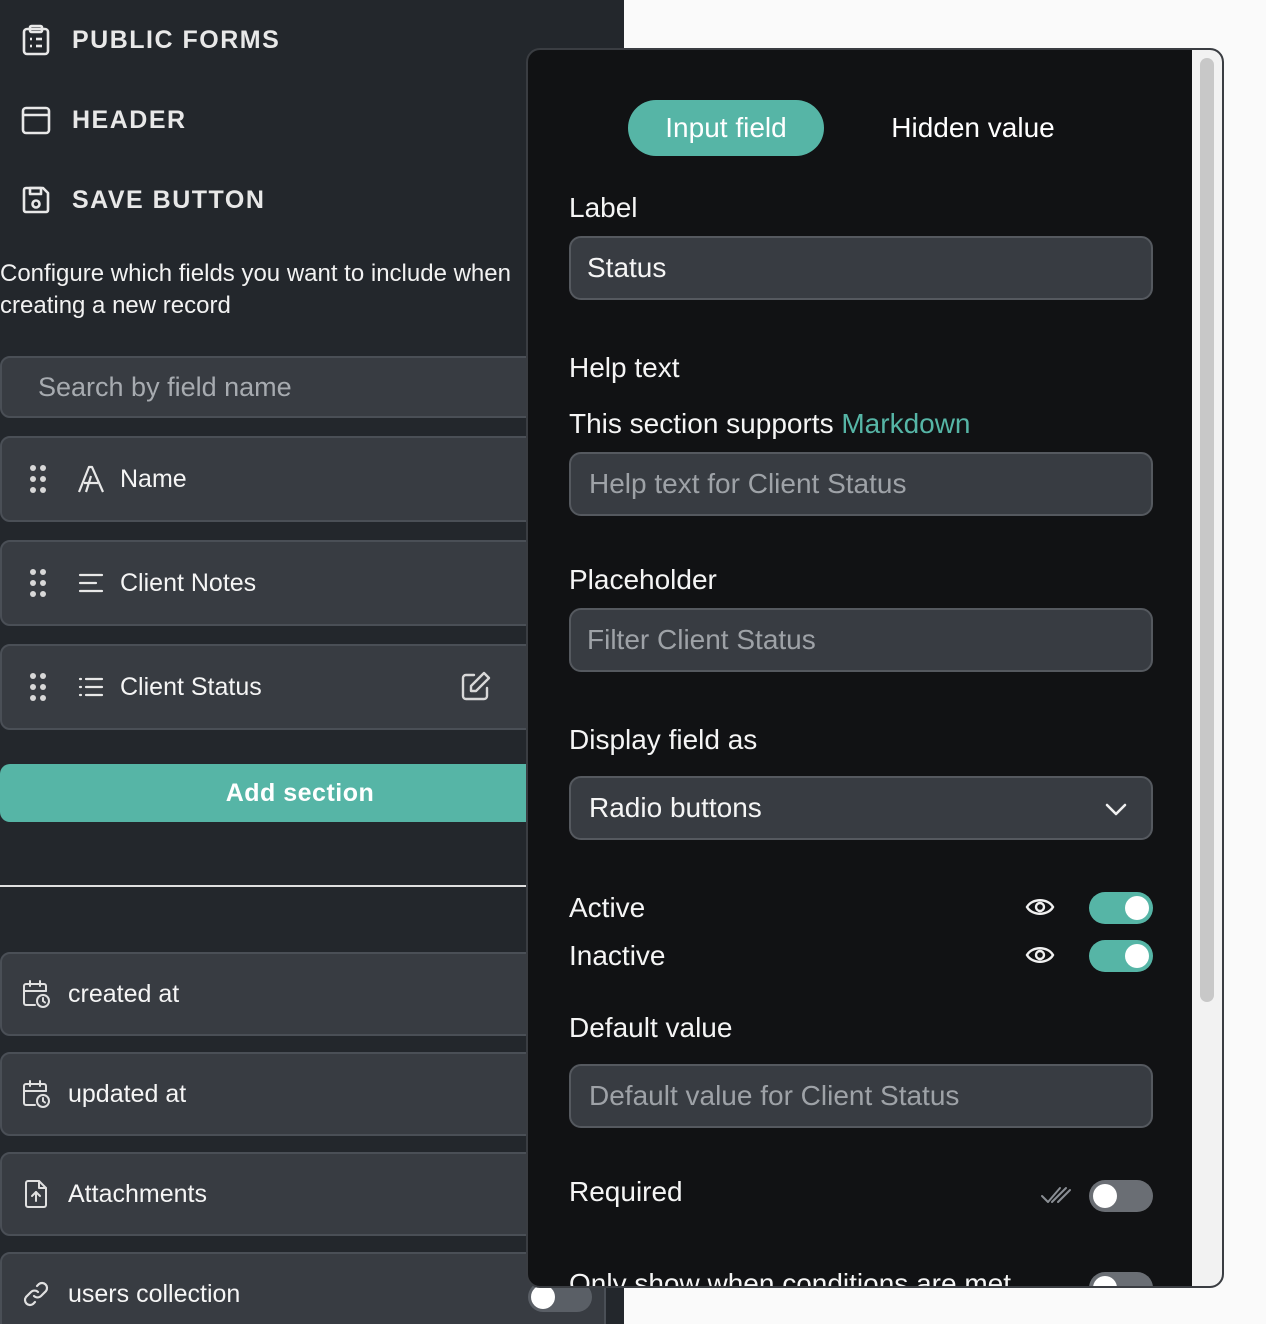 This screenshot has width=1266, height=1324. I want to click on display-as-value: Radio buttons, so click(675, 807).